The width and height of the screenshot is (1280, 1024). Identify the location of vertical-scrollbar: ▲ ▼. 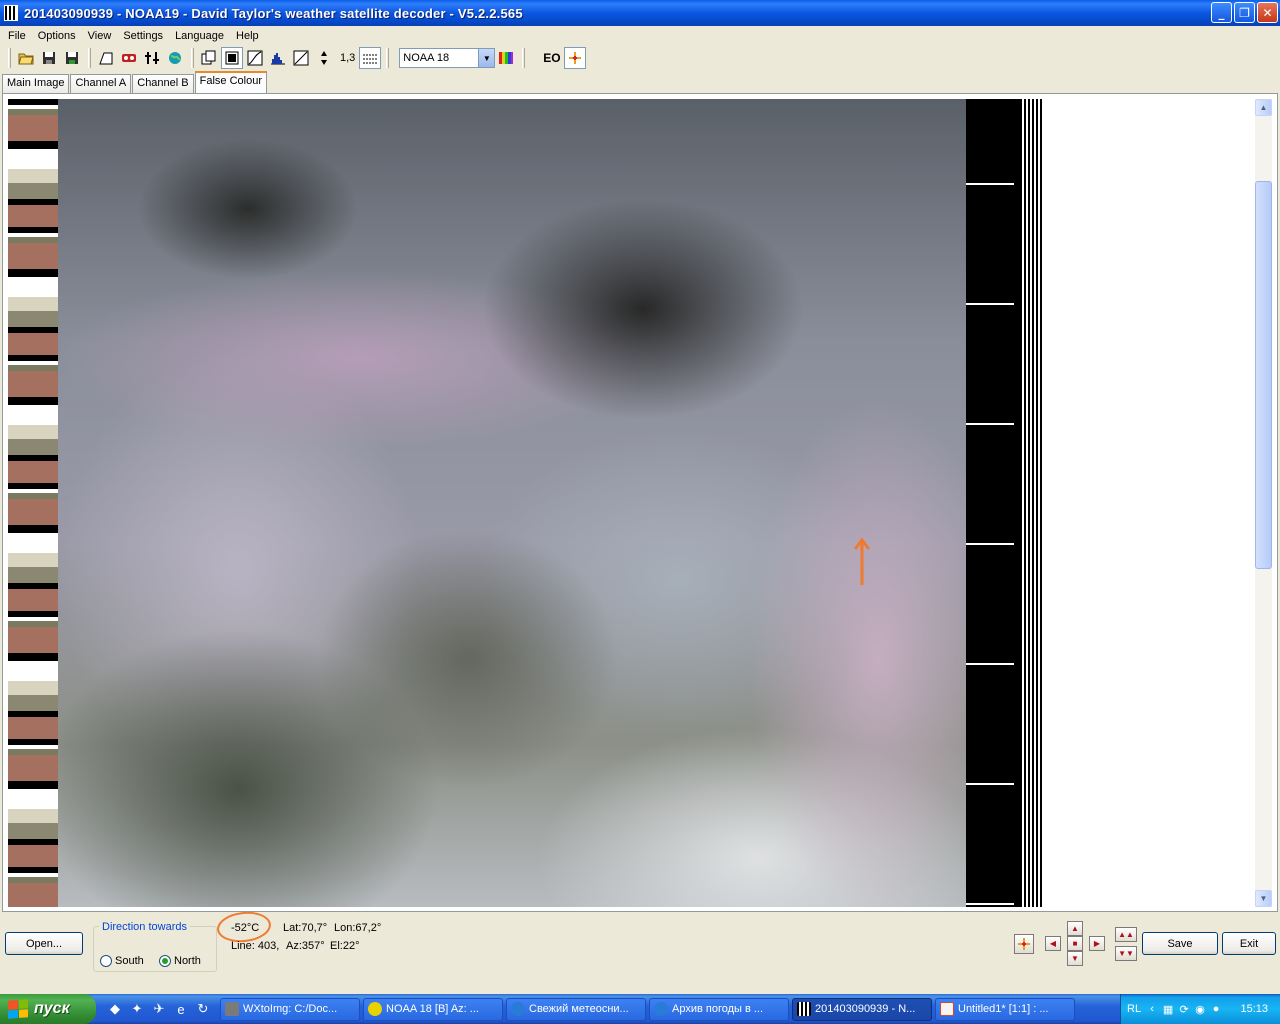
(1263, 503).